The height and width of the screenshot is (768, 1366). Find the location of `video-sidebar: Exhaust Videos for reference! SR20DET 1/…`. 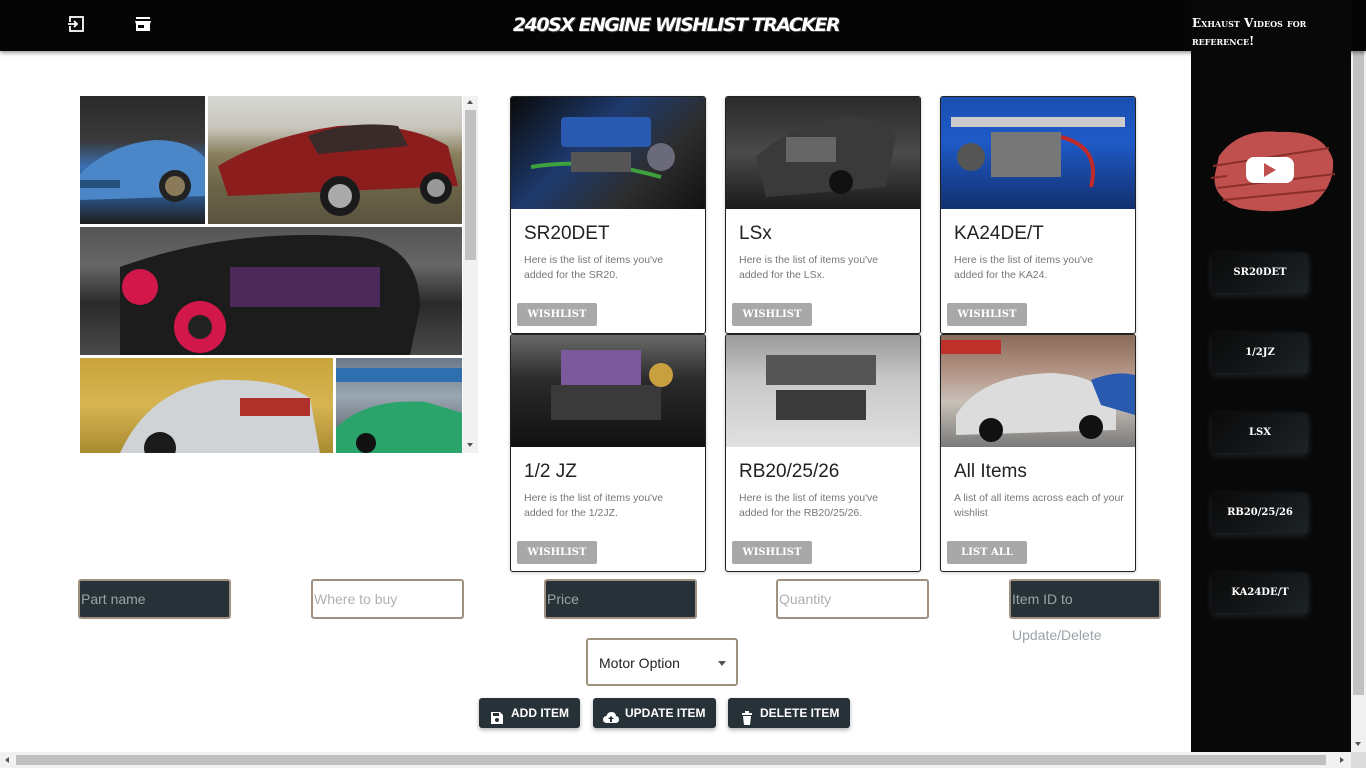

video-sidebar: Exhaust Videos for reference! SR20DET 1/… is located at coordinates (1271, 376).